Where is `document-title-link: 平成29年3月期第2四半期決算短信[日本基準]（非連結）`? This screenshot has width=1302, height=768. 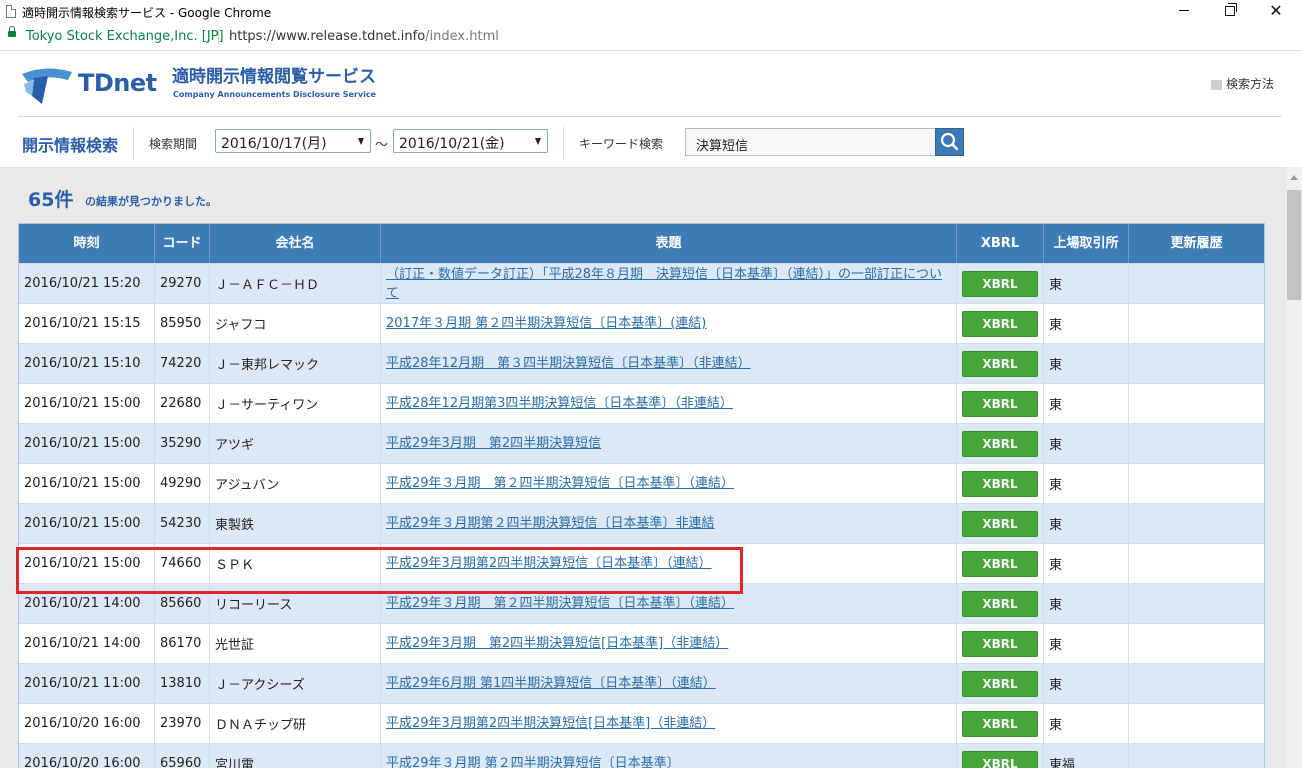
document-title-link: 平成29年3月期第2四半期決算短信[日本基準]（非連結） is located at coordinates (550, 723).